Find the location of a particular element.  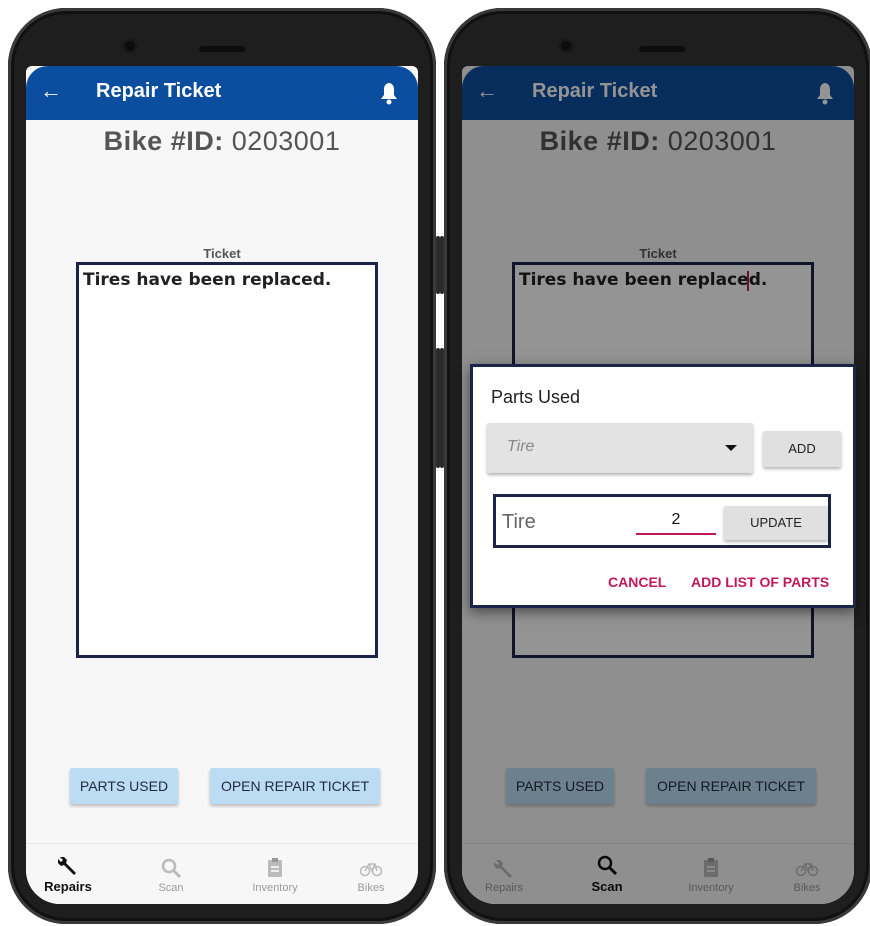

caret-down-icon is located at coordinates (731, 448).